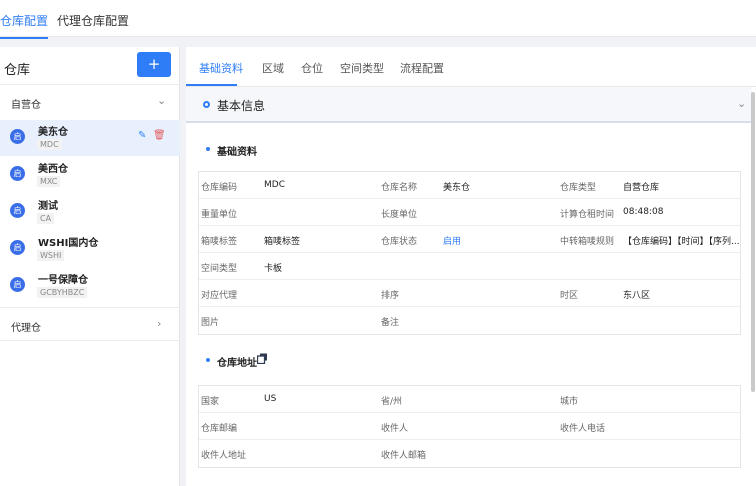 The image size is (756, 486). Describe the element at coordinates (219, 296) in the screenshot. I see `field-label: 对应代理` at that location.